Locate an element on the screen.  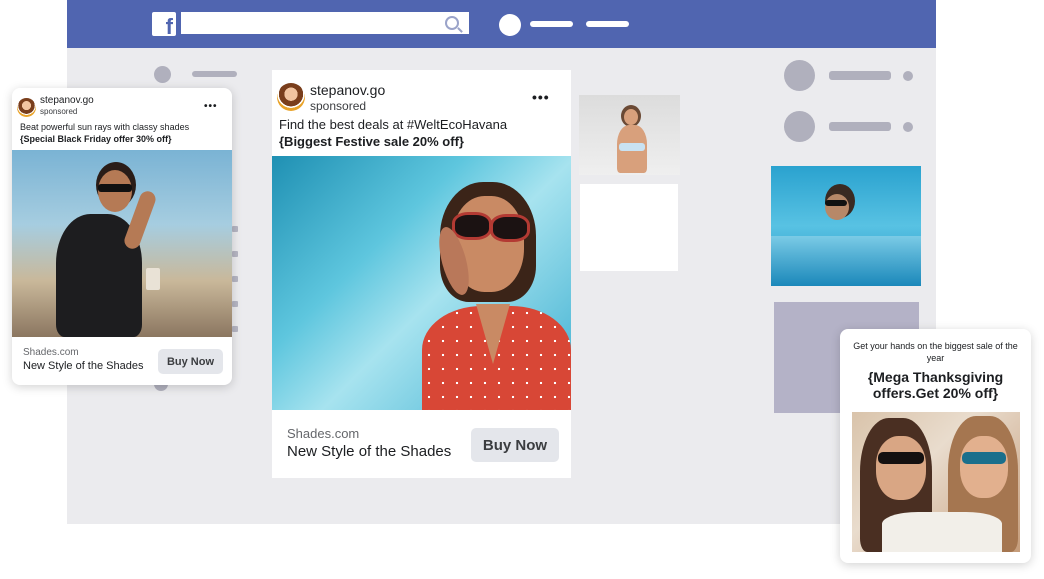
man-sunglasses-shape is located at coordinates (115, 188).